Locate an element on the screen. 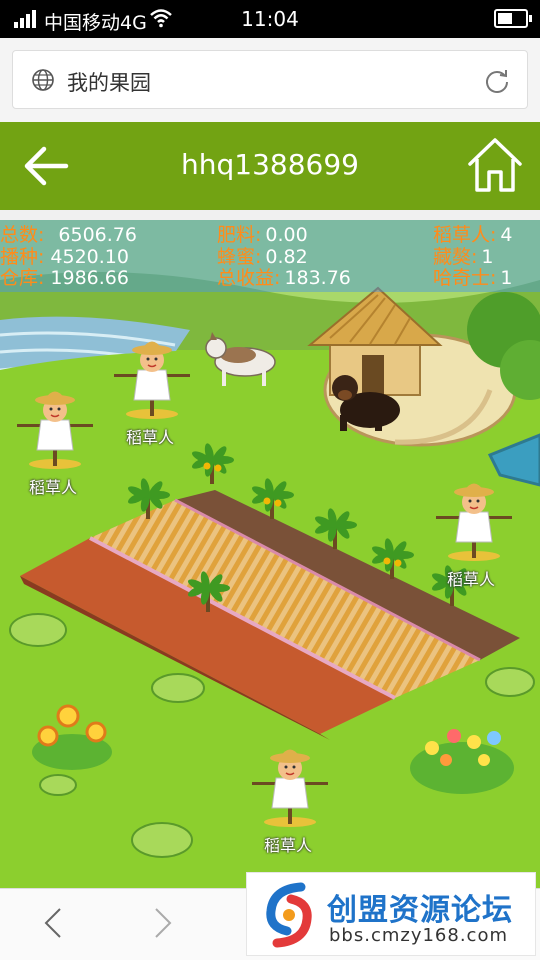 This screenshot has width=540, height=960. browser-bar: 我的果园 is located at coordinates (270, 80).